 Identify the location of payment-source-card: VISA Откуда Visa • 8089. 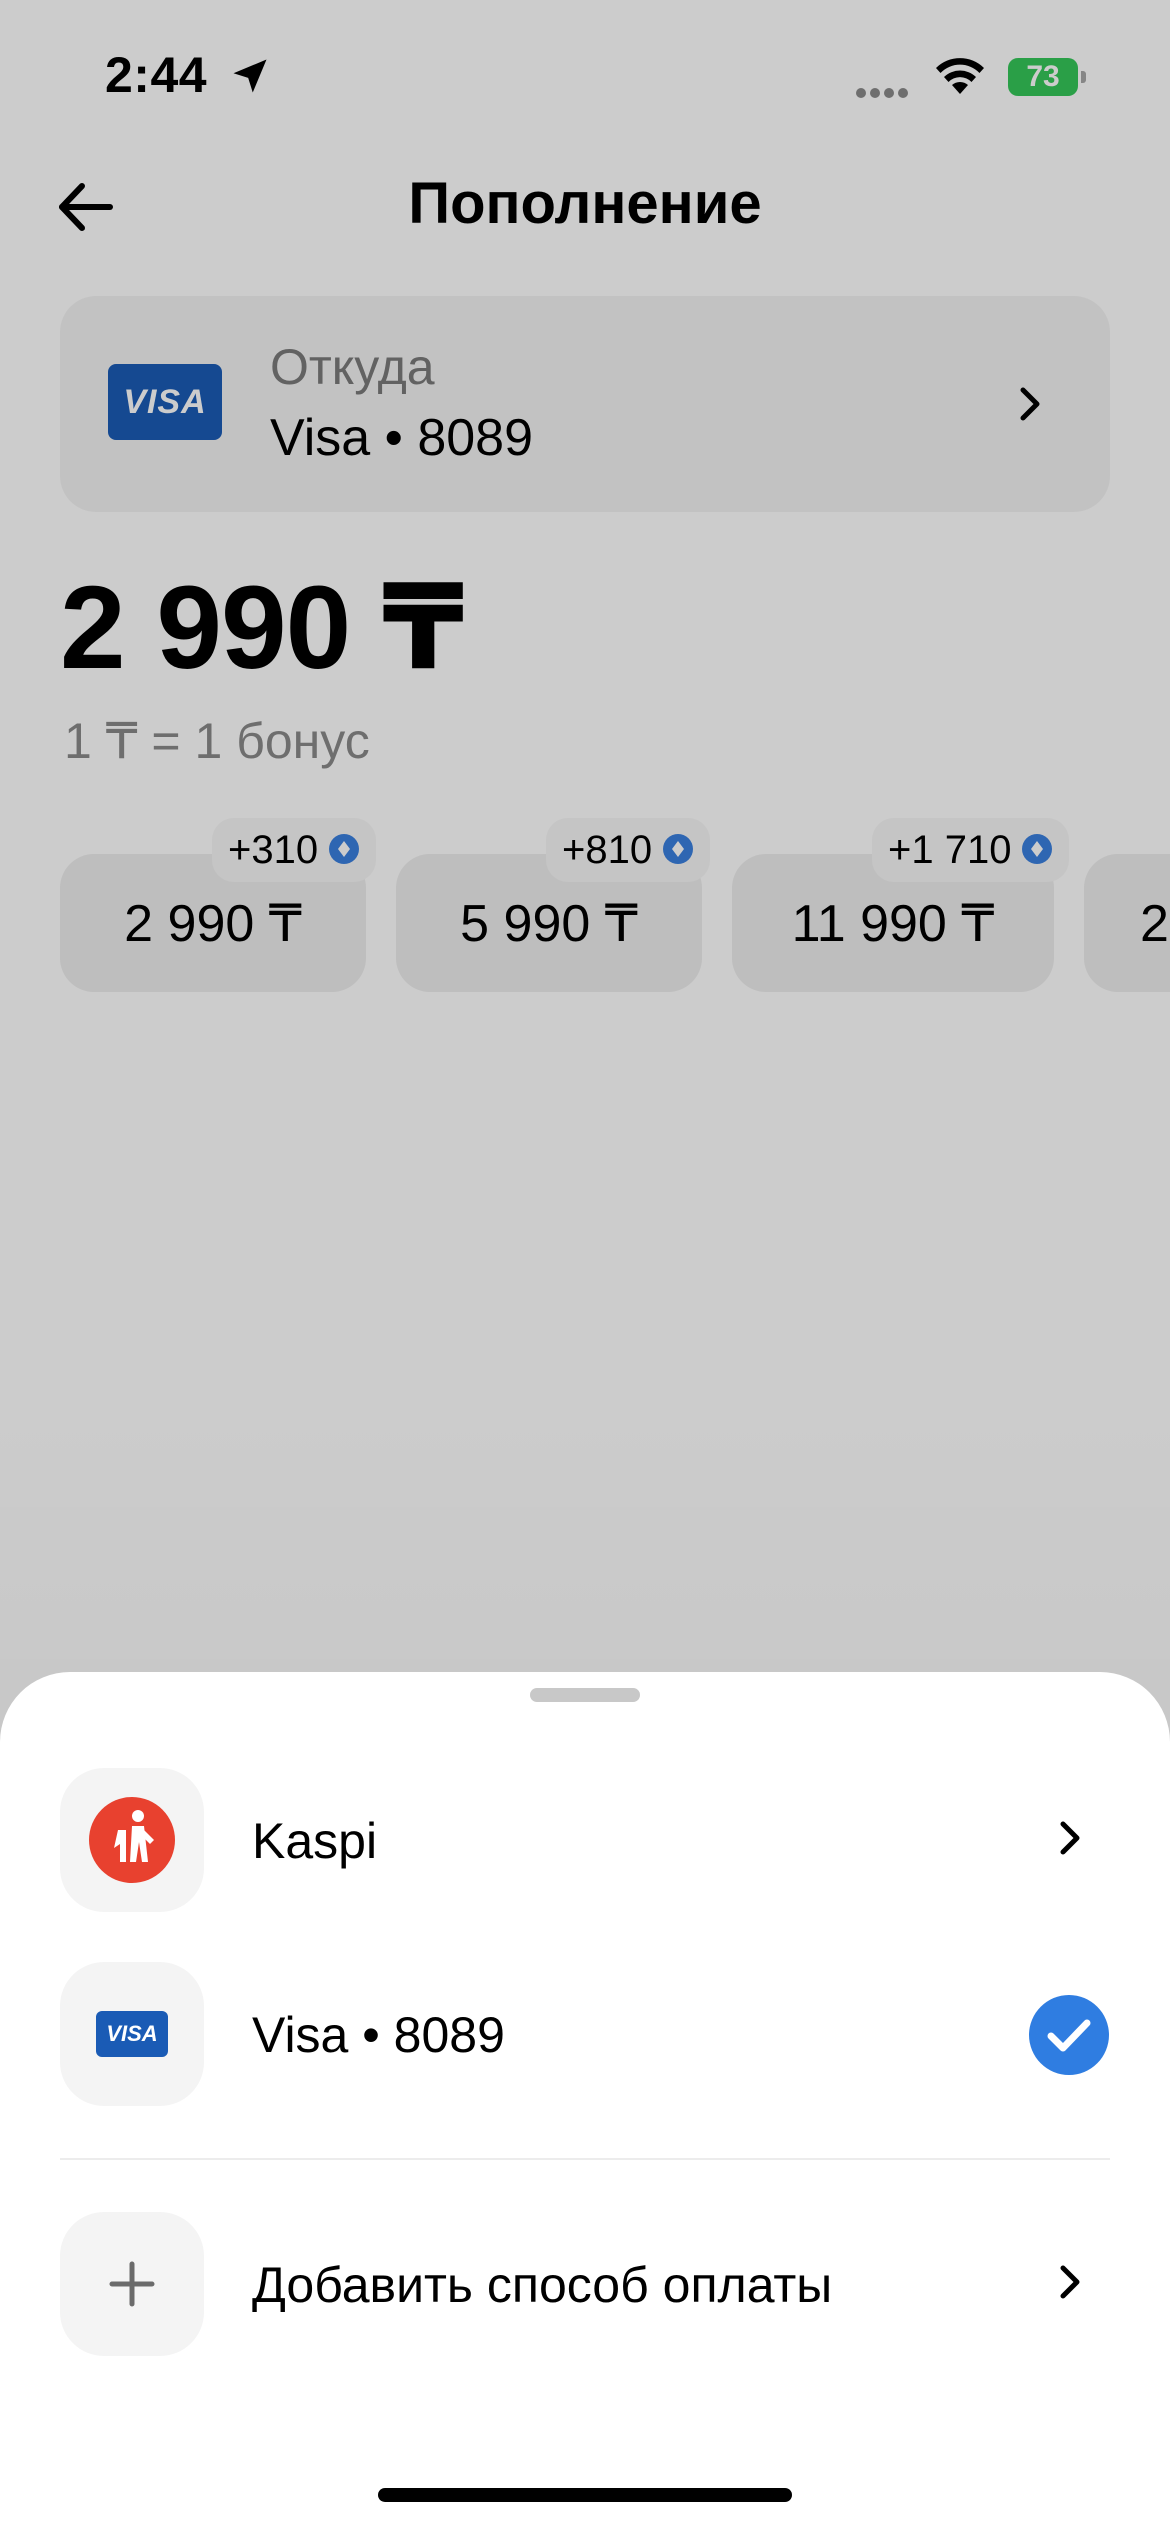
(585, 404).